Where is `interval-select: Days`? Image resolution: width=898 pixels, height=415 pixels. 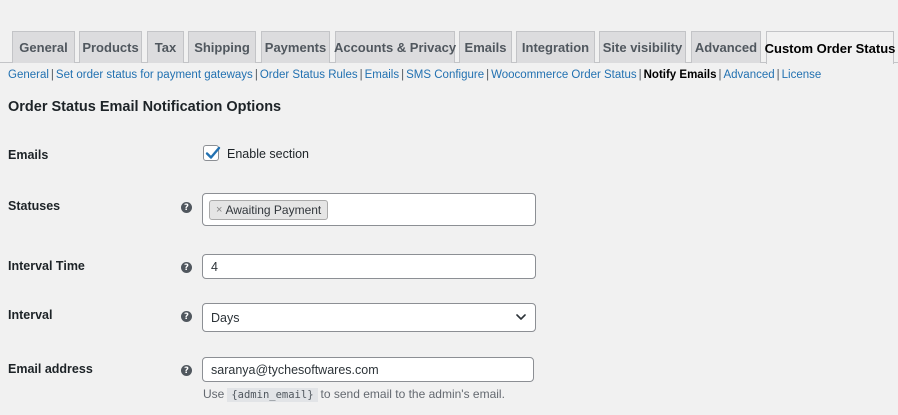 interval-select: Days is located at coordinates (369, 317).